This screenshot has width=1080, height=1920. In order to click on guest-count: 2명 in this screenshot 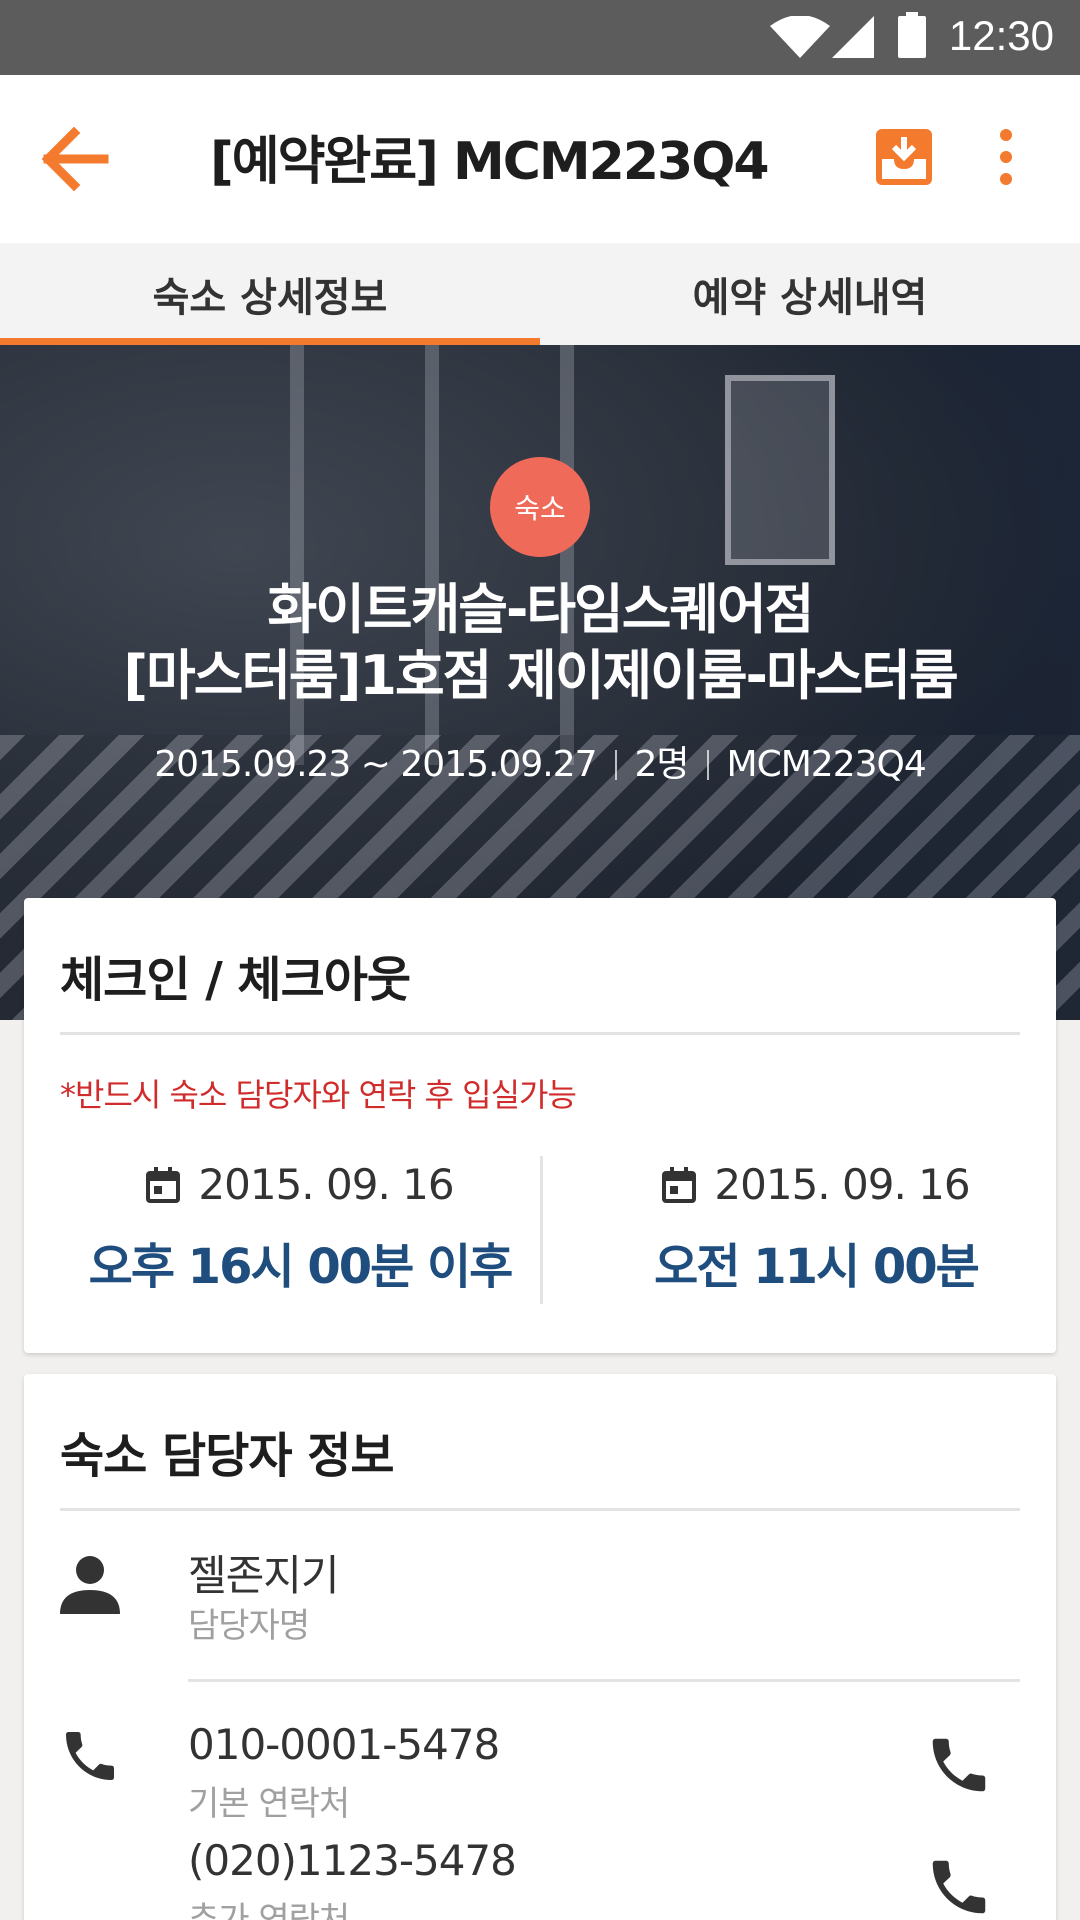, I will do `click(662, 764)`.